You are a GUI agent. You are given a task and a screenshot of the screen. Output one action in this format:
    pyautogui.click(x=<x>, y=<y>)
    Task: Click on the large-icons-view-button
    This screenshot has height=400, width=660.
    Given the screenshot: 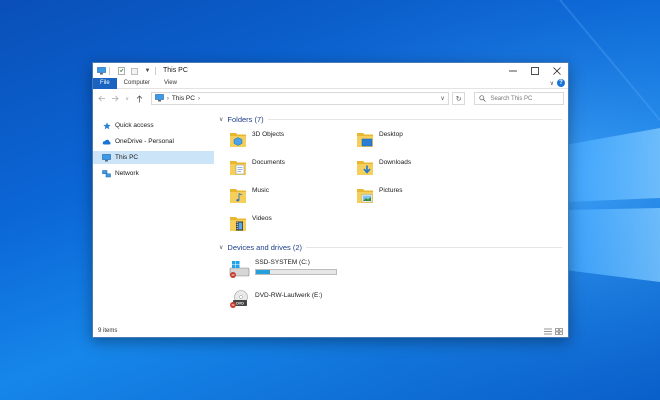 What is the action you would take?
    pyautogui.click(x=559, y=331)
    